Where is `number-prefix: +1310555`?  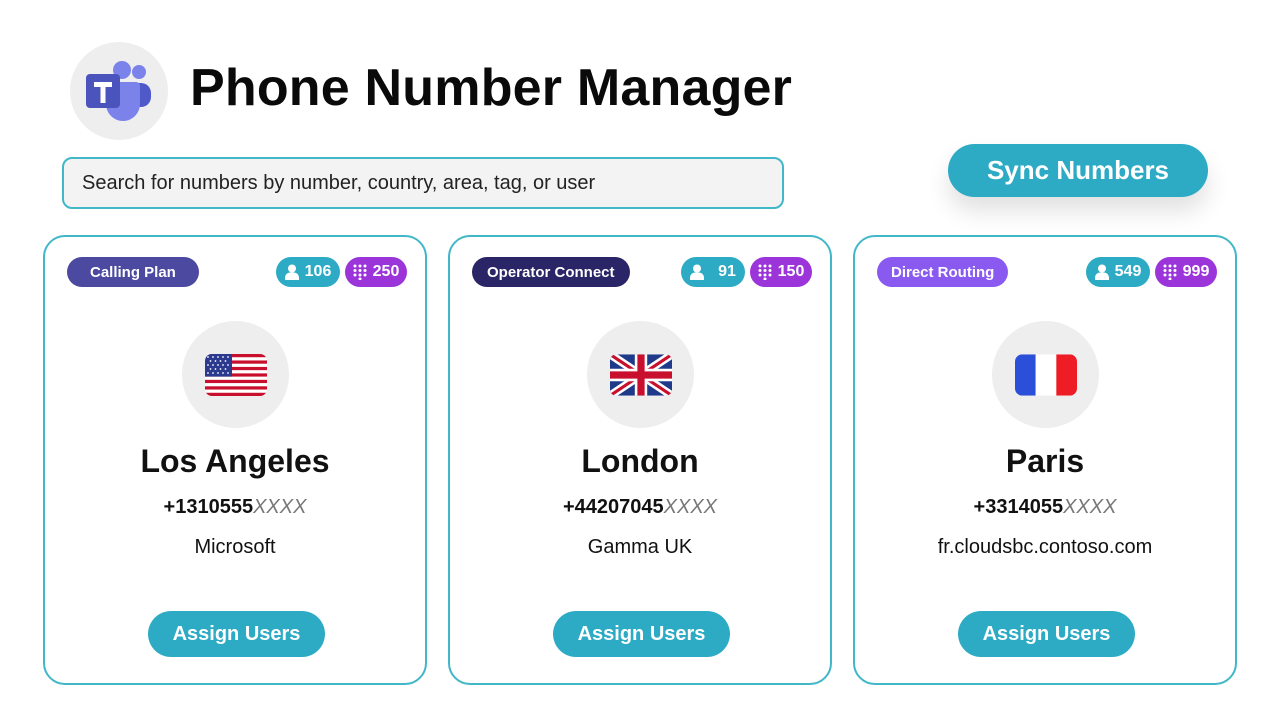
number-prefix: +1310555 is located at coordinates (208, 507).